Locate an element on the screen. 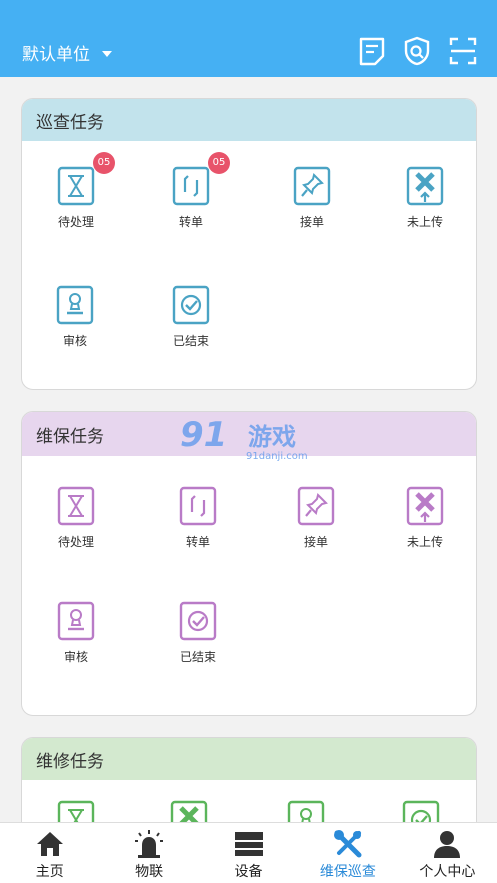  maintain-review: 审核 is located at coordinates (76, 633).